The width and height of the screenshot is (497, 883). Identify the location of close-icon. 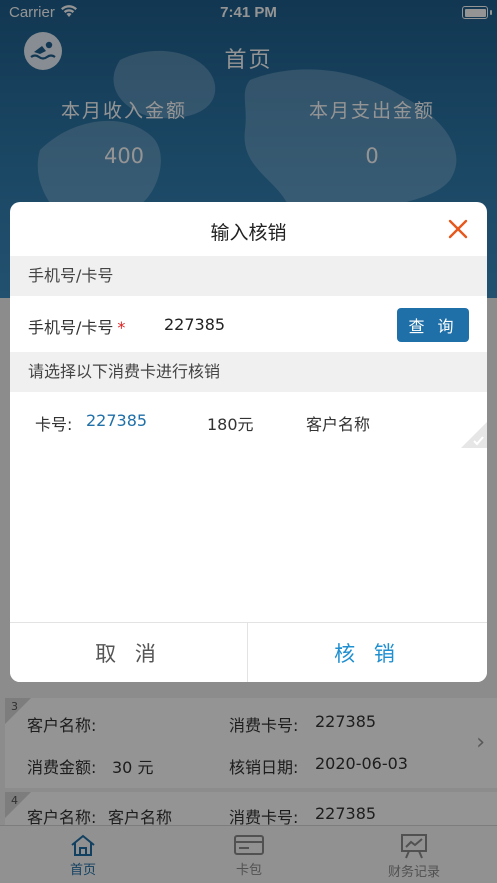
(458, 229).